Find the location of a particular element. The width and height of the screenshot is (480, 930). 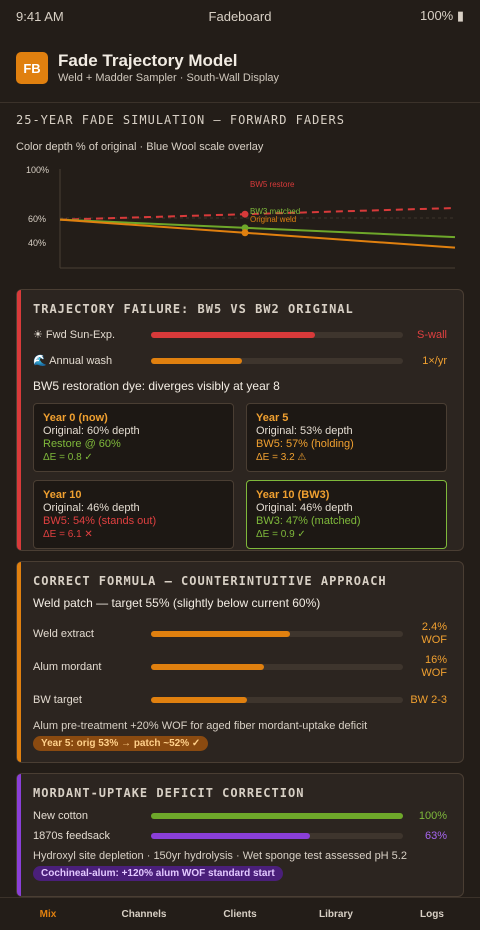

year-card-original: Original: 53% depth is located at coordinates (304, 431).